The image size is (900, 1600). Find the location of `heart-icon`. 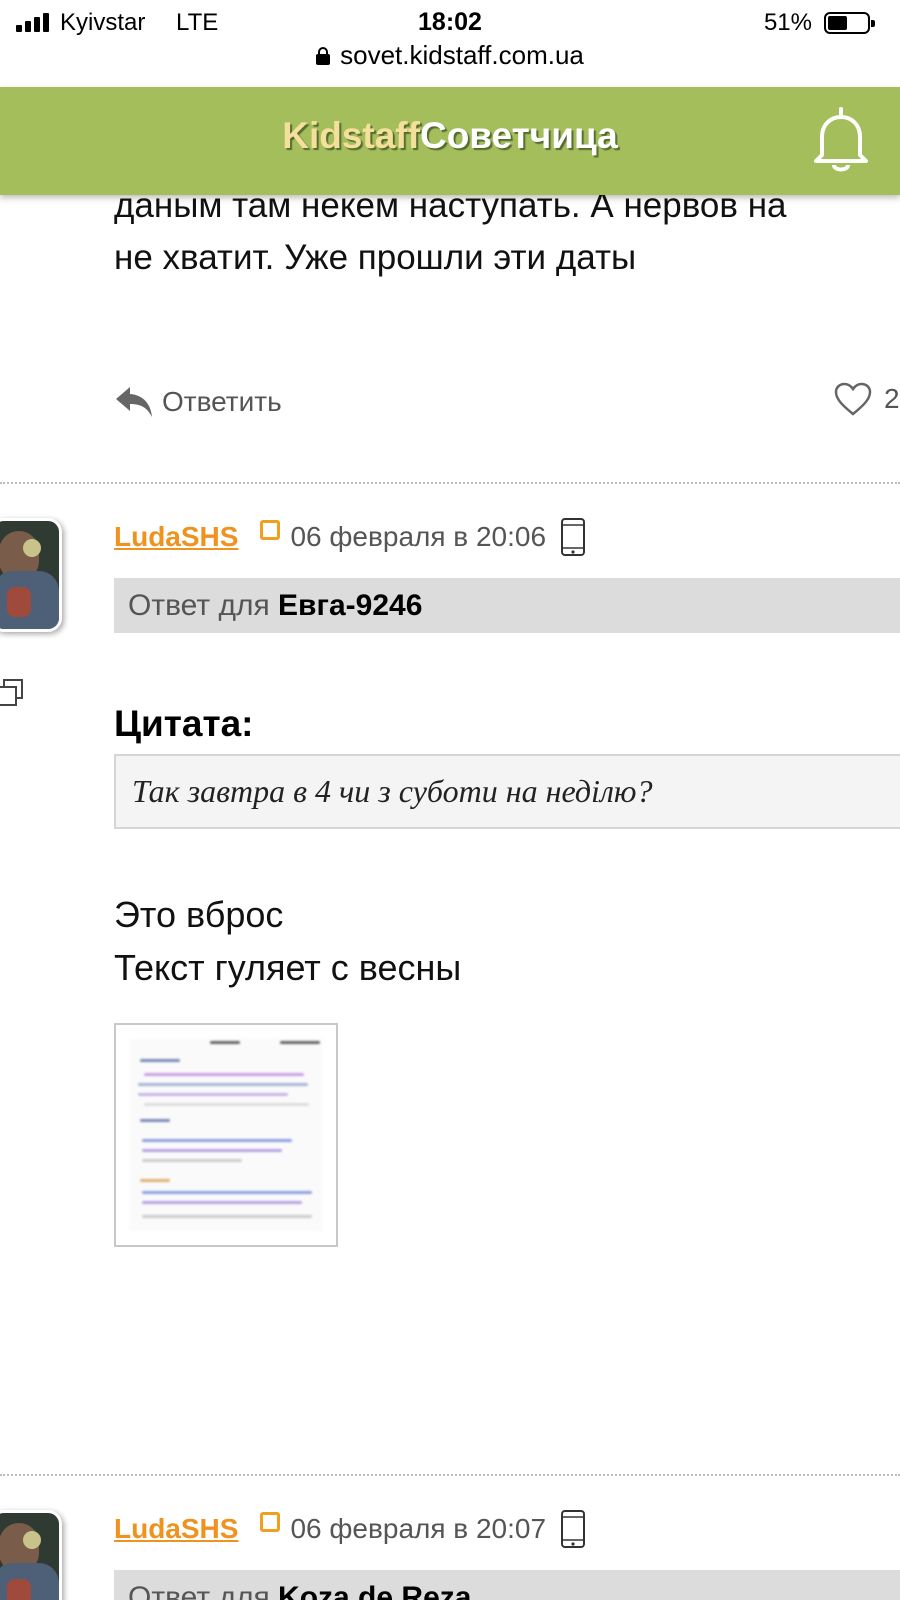

heart-icon is located at coordinates (853, 399).